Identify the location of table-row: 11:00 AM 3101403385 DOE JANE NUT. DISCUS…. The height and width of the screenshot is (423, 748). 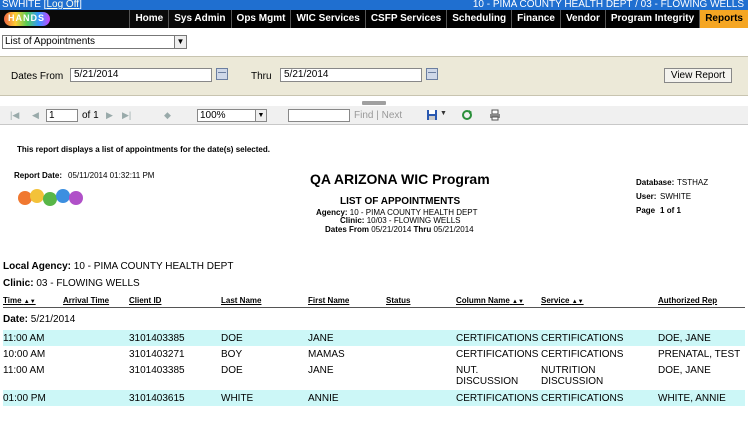
(374, 376).